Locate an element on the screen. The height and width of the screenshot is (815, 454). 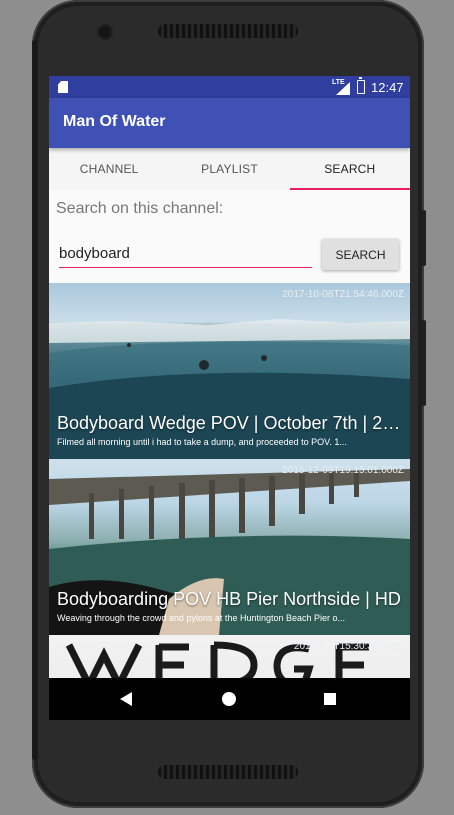
front-camera is located at coordinates (105, 32).